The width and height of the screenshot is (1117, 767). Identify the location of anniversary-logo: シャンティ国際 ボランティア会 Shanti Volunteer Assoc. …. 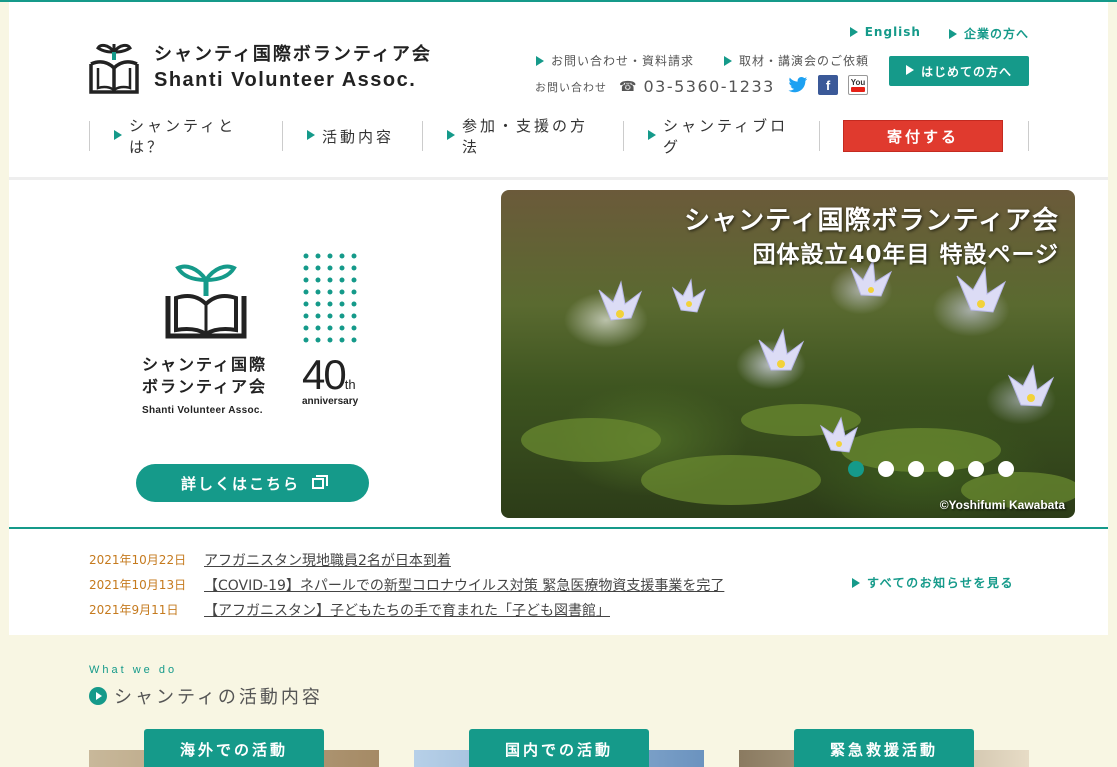
(255, 337).